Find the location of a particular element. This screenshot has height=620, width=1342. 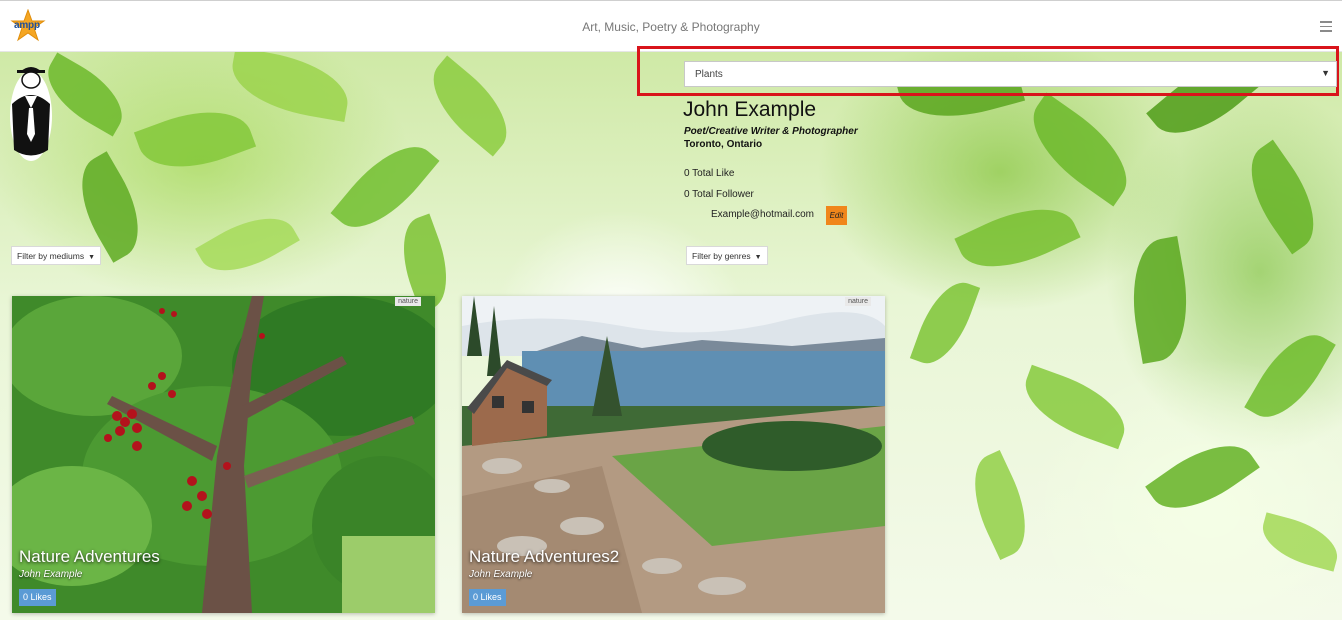

card-title: Nature Adventures is located at coordinates (89, 556).